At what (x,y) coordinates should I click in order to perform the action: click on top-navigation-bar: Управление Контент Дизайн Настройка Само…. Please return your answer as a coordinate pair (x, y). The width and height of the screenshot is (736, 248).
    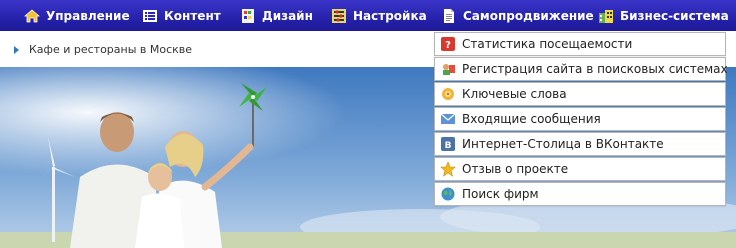
    Looking at the image, I should click on (368, 15).